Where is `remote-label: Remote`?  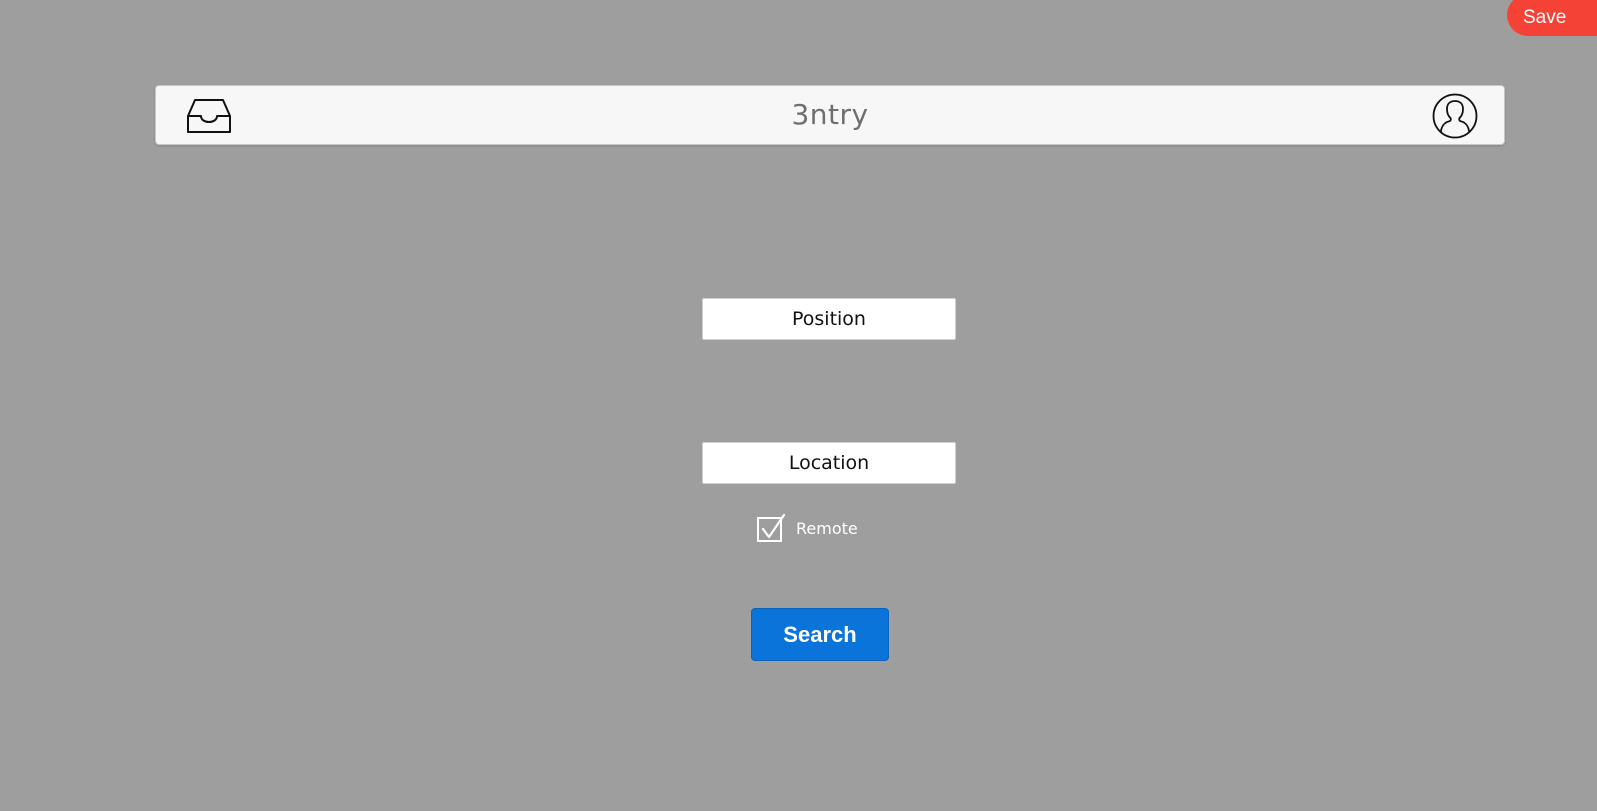
remote-label: Remote is located at coordinates (827, 528).